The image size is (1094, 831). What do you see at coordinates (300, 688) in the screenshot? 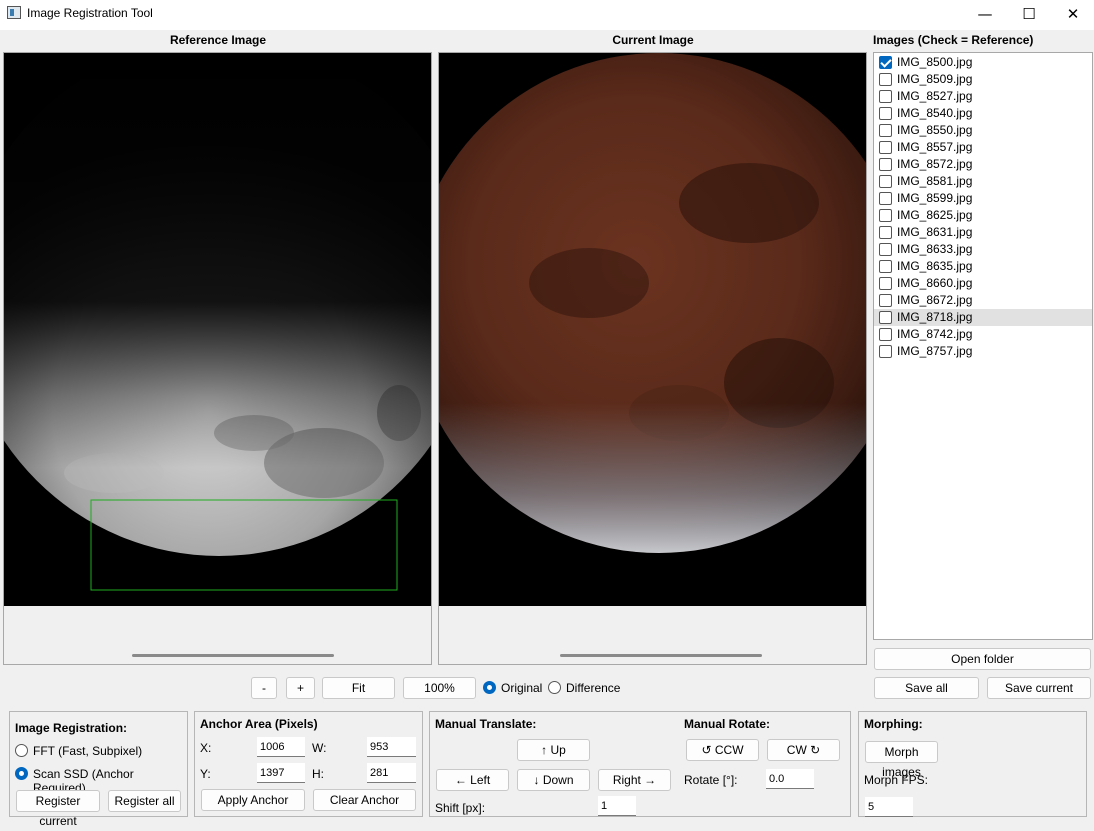
I see `zoom-in-button: +` at bounding box center [300, 688].